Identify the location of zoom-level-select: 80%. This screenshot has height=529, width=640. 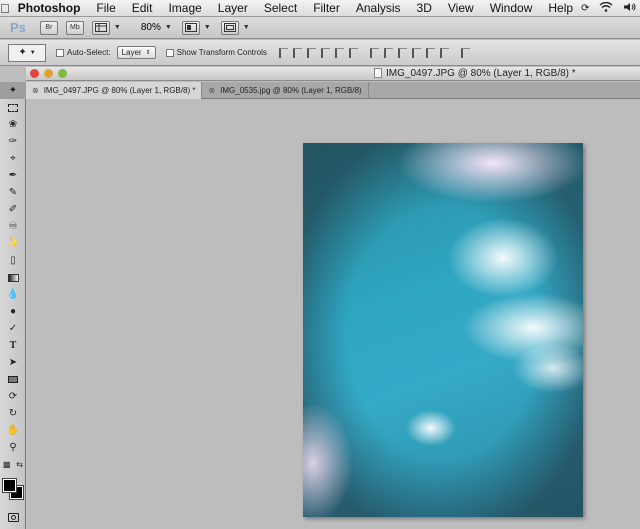
(151, 27).